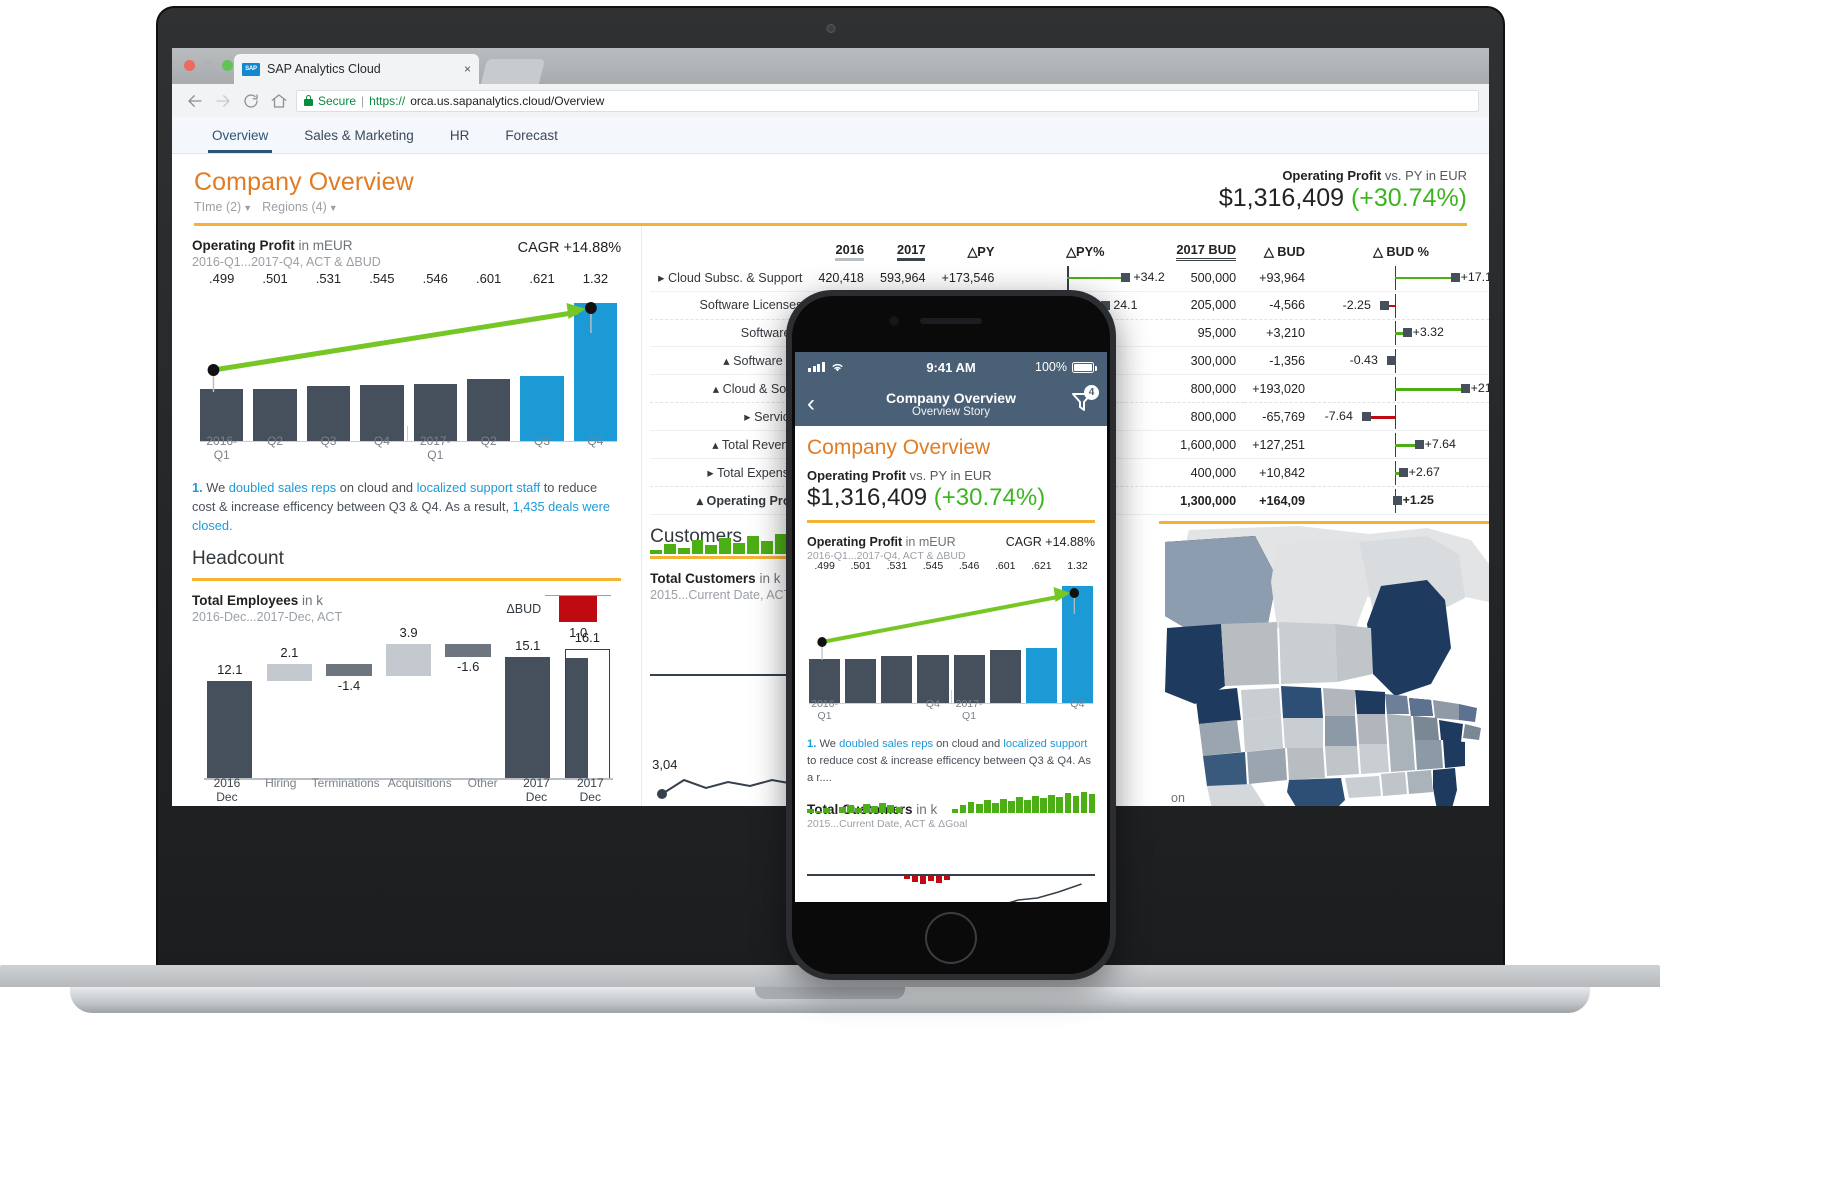  What do you see at coordinates (1051, 367) in the screenshot?
I see `battery-percent: 100%` at bounding box center [1051, 367].